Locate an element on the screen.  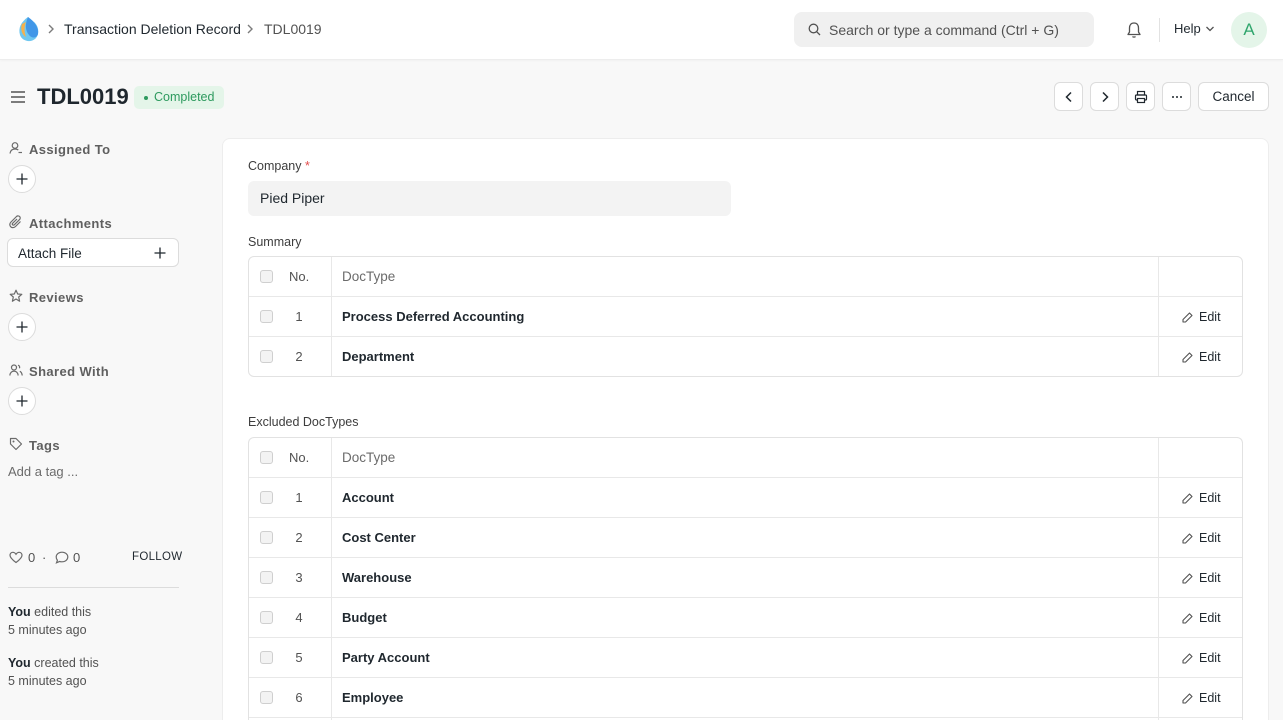
printer-icon is located at coordinates (1141, 97).